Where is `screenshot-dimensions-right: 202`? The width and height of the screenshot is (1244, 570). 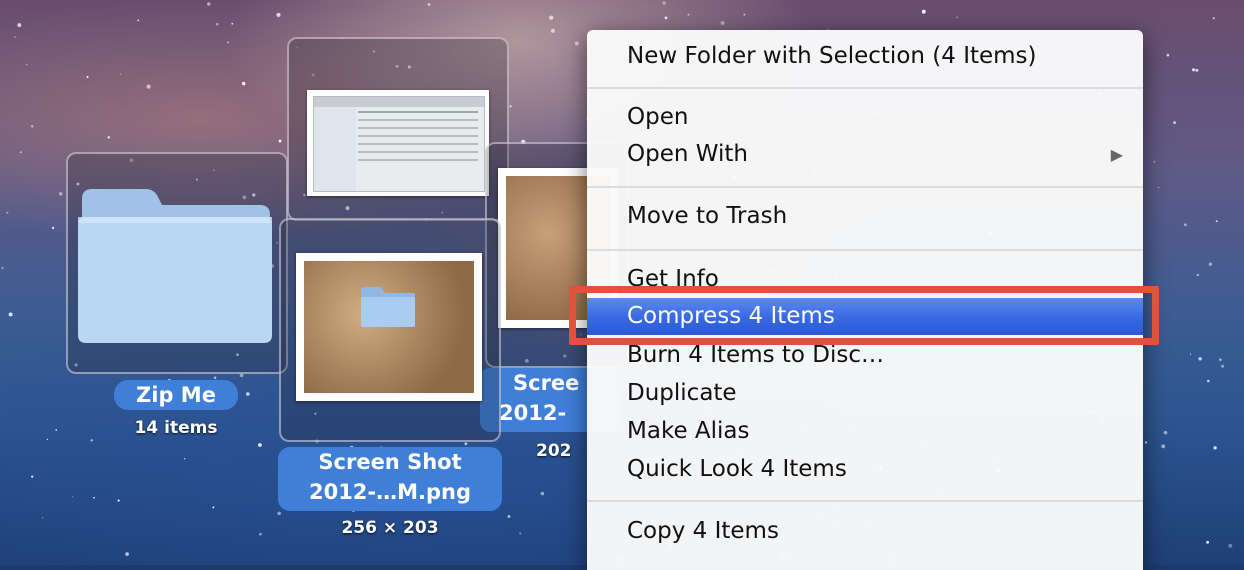
screenshot-dimensions-right: 202 is located at coordinates (554, 451).